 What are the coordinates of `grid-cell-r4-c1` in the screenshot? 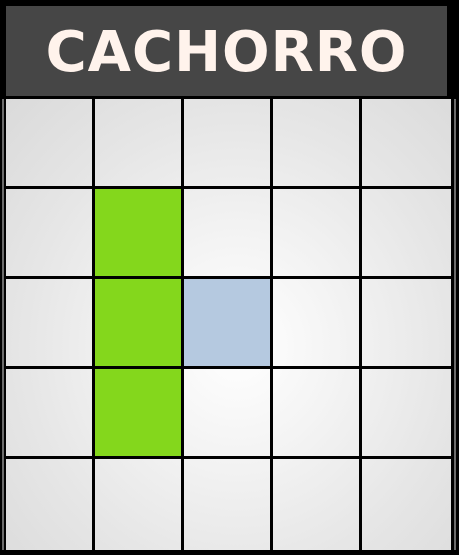 It's located at (50, 414).